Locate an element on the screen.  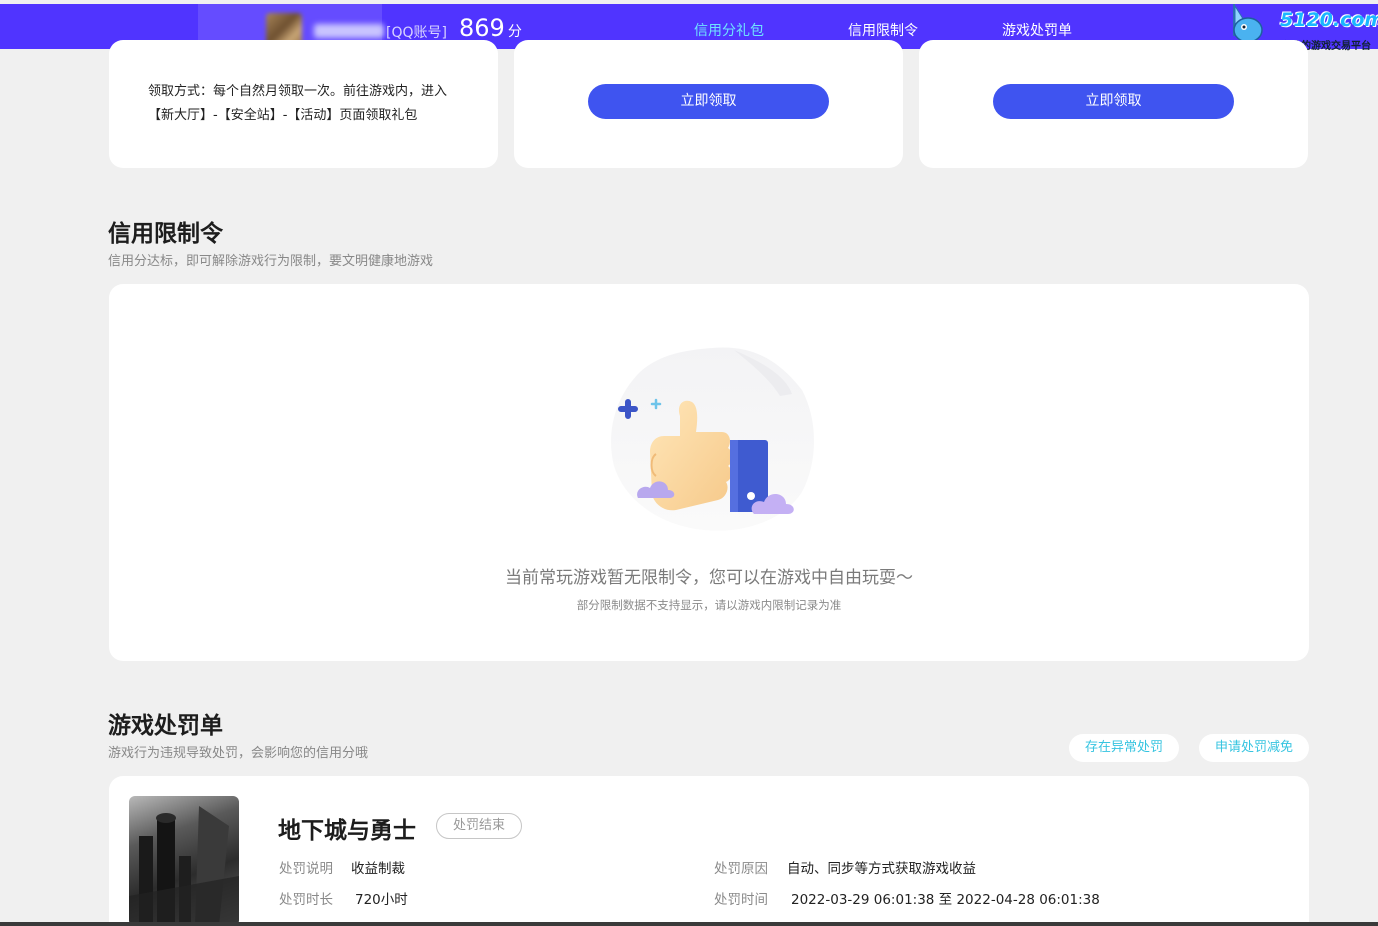
penalty-desc-label: 处罚说明 is located at coordinates (306, 869).